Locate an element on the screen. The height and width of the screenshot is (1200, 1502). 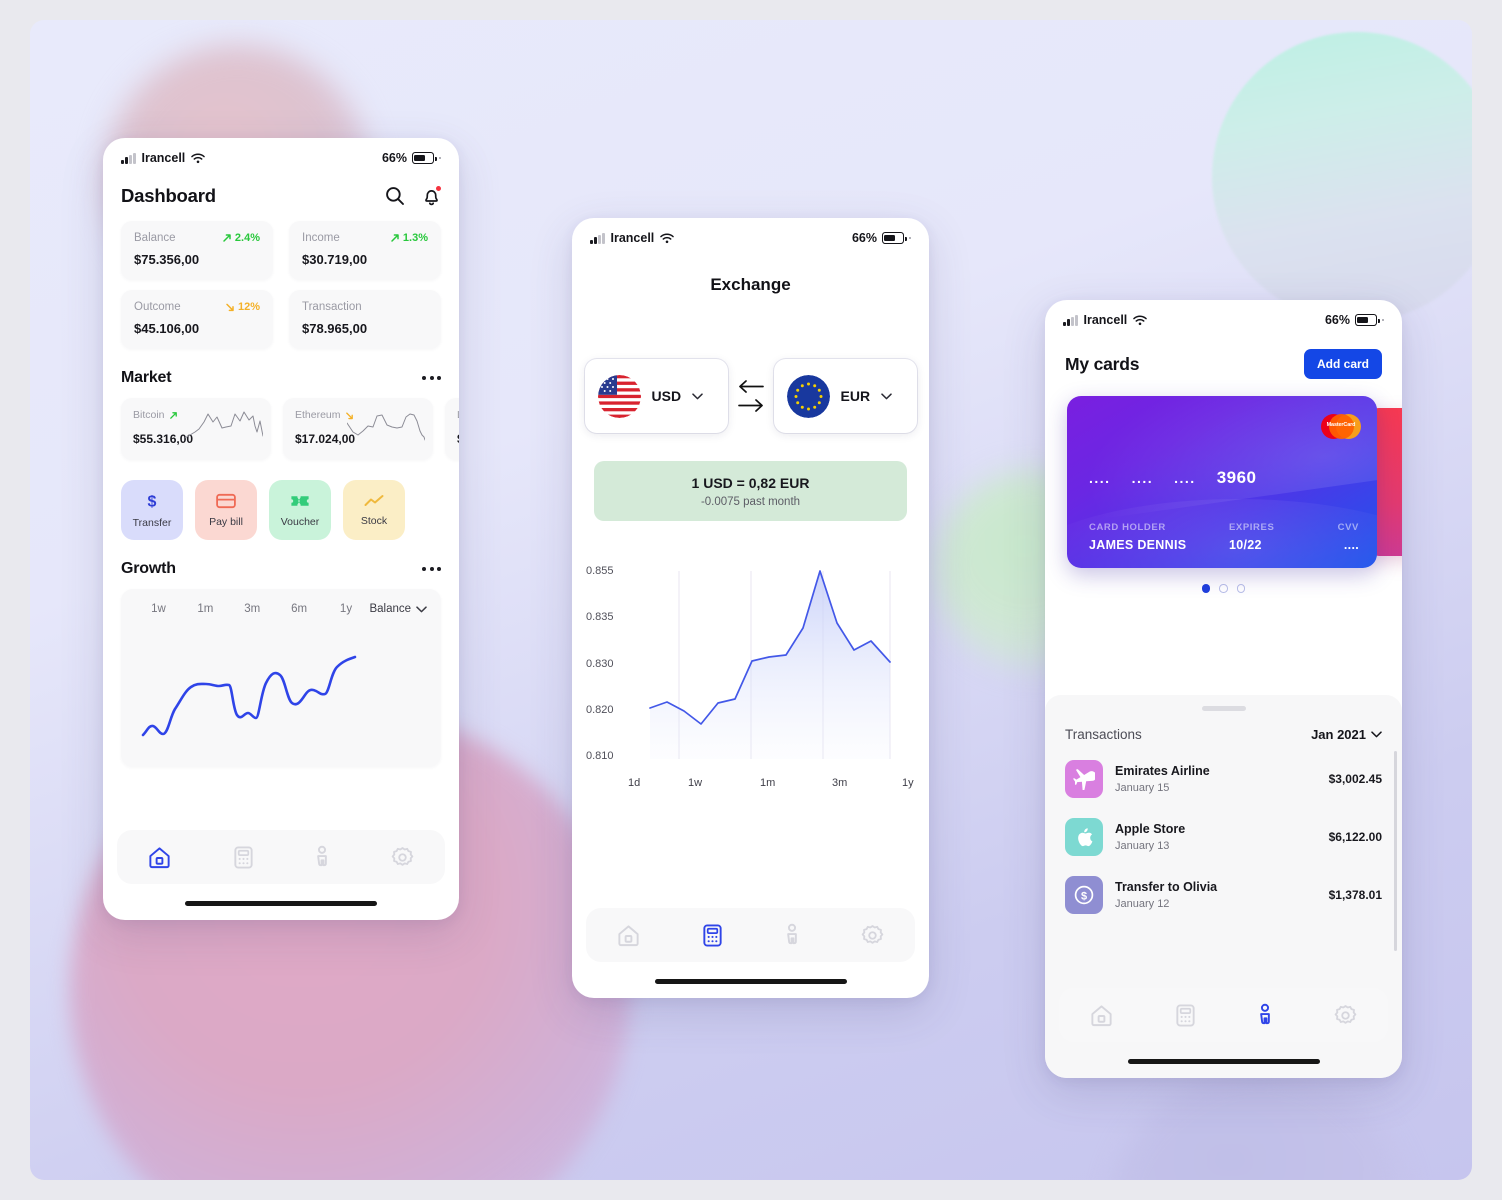
stat-card-balance: Balance 2.4% $75.356,00 is located at coordinates (197, 250).